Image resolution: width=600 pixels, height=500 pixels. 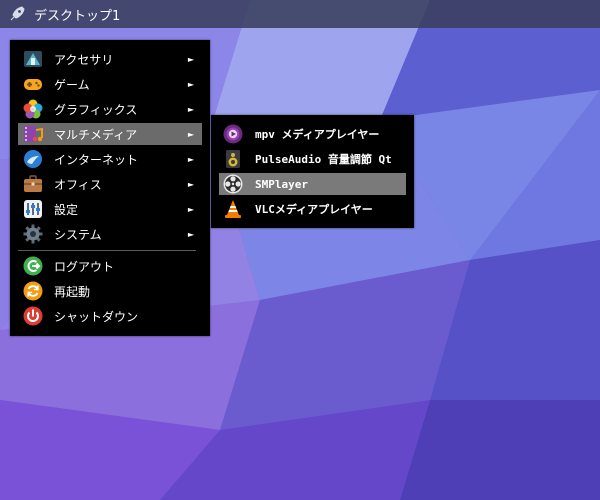 What do you see at coordinates (78, 234) in the screenshot?
I see `menu-item-label: システム` at bounding box center [78, 234].